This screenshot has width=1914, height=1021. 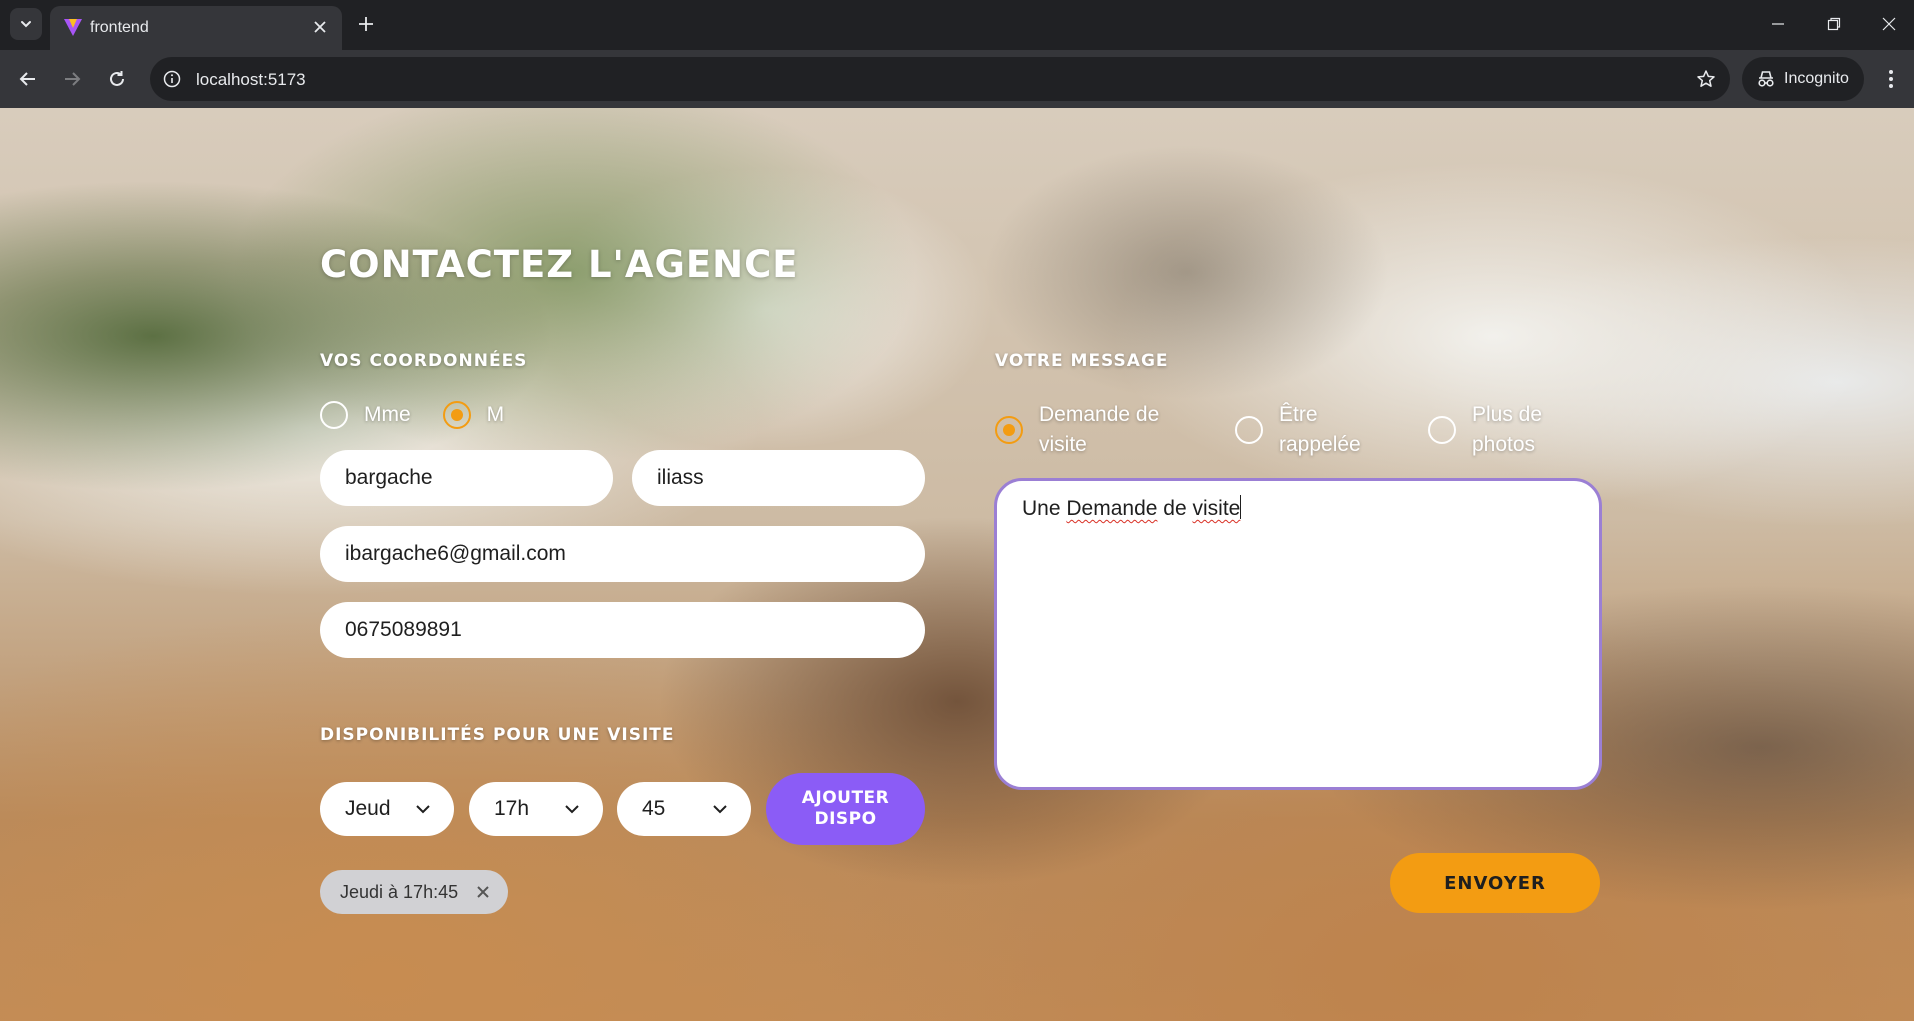 I want to click on text-caret, so click(x=1241, y=507).